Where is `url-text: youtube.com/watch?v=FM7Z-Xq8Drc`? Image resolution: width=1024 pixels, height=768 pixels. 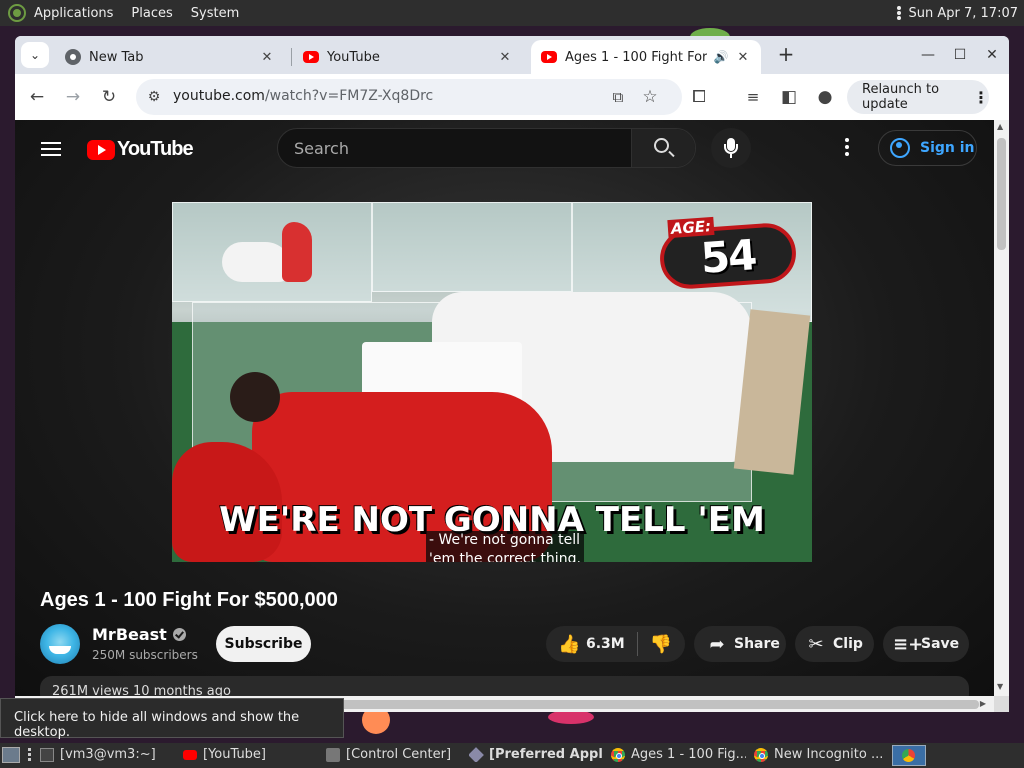
url-text: youtube.com/watch?v=FM7Z-Xq8Drc is located at coordinates (303, 96).